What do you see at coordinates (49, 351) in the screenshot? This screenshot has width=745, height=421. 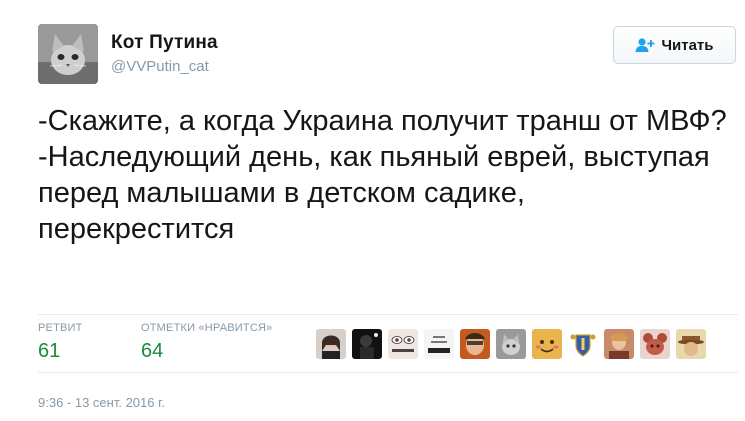 I see `retweets-count: 61` at bounding box center [49, 351].